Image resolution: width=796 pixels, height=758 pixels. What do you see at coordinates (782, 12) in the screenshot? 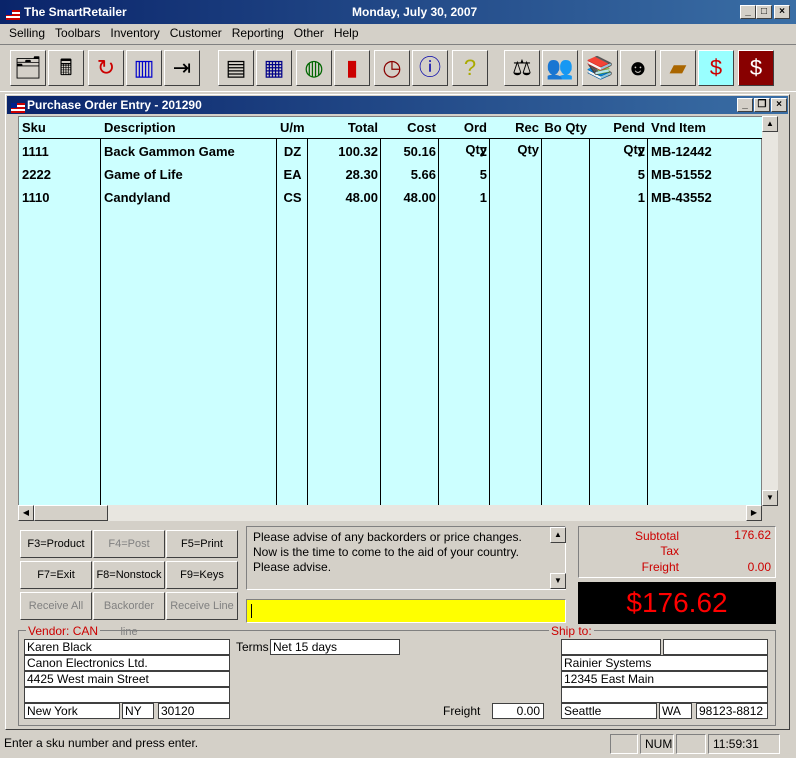
I see `close-icon: ×` at bounding box center [782, 12].